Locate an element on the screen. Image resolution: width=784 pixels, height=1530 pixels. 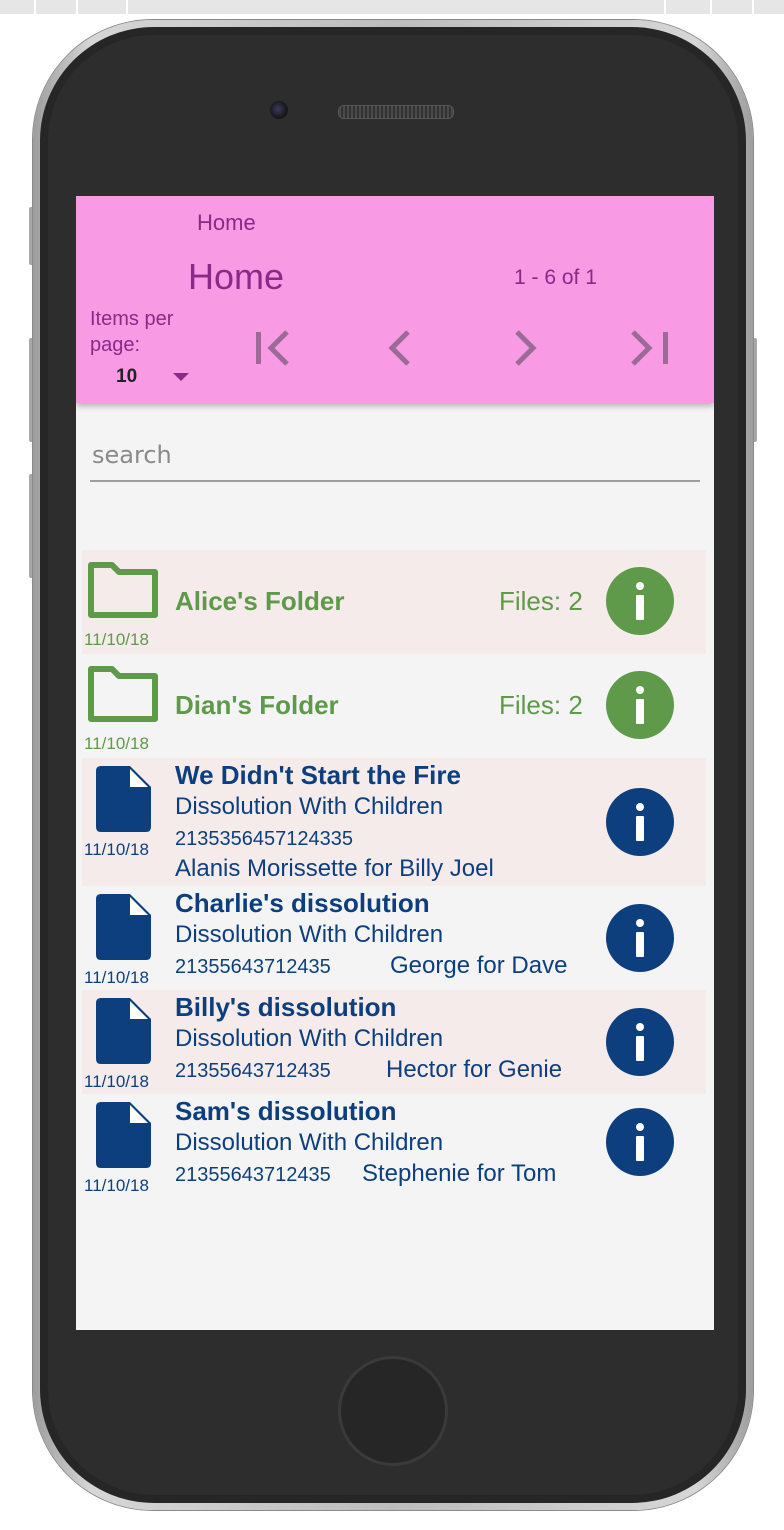
last-page-button is located at coordinates (650, 348).